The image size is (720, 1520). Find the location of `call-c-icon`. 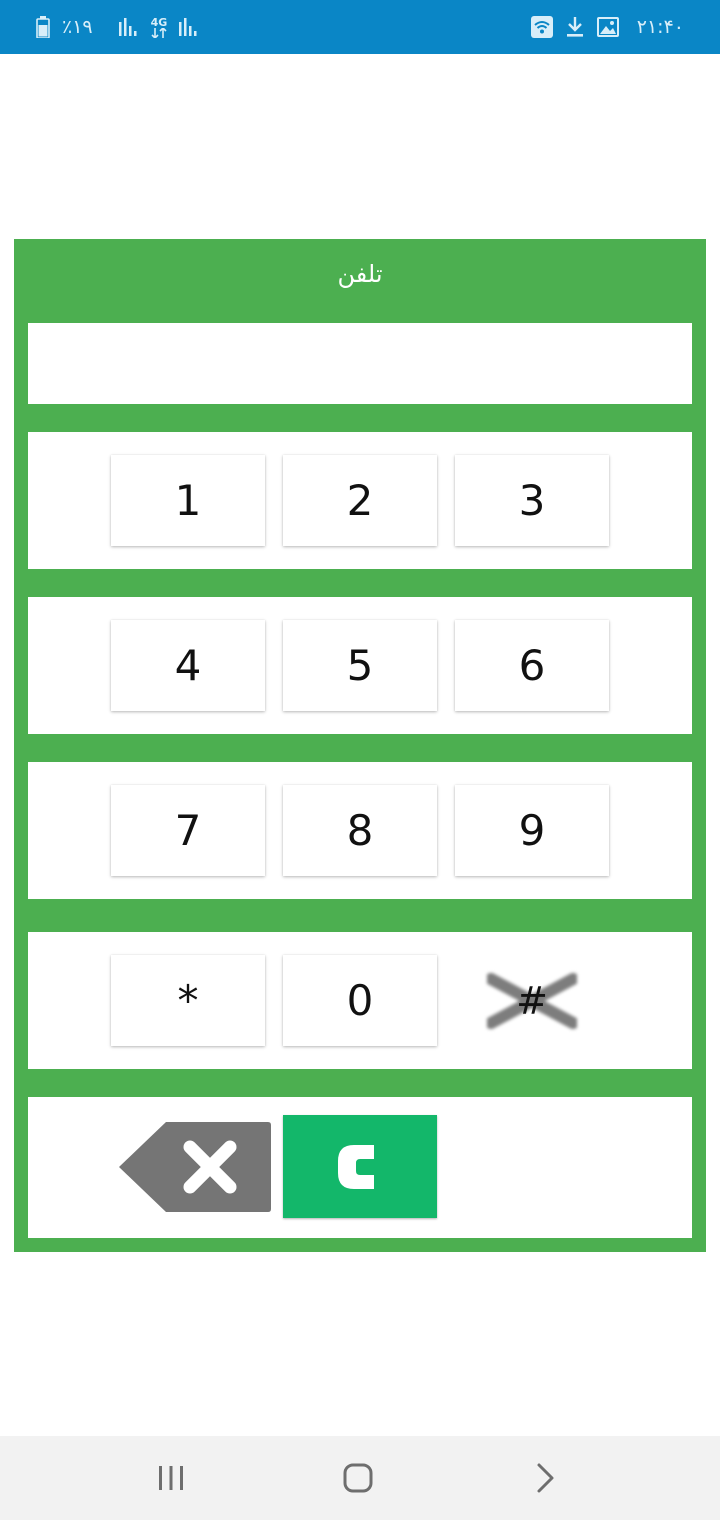

call-c-icon is located at coordinates (356, 1166).